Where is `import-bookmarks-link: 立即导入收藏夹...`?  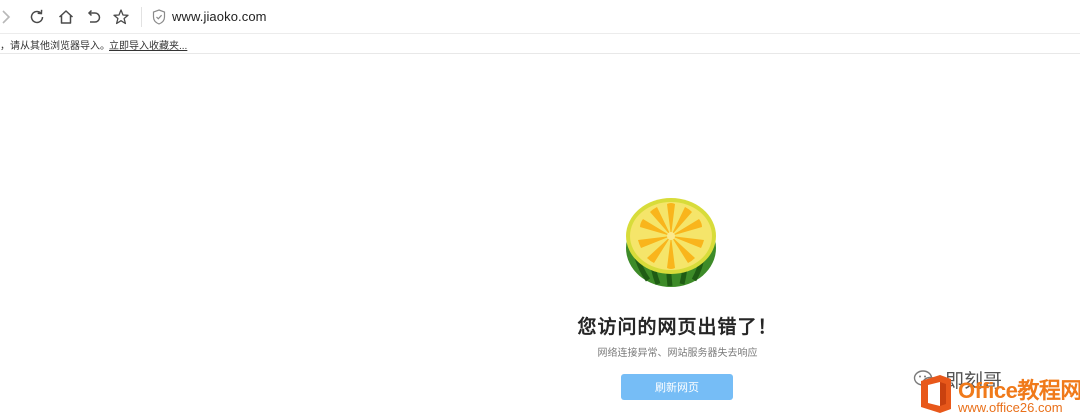
import-bookmarks-link: 立即导入收藏夹... is located at coordinates (148, 44).